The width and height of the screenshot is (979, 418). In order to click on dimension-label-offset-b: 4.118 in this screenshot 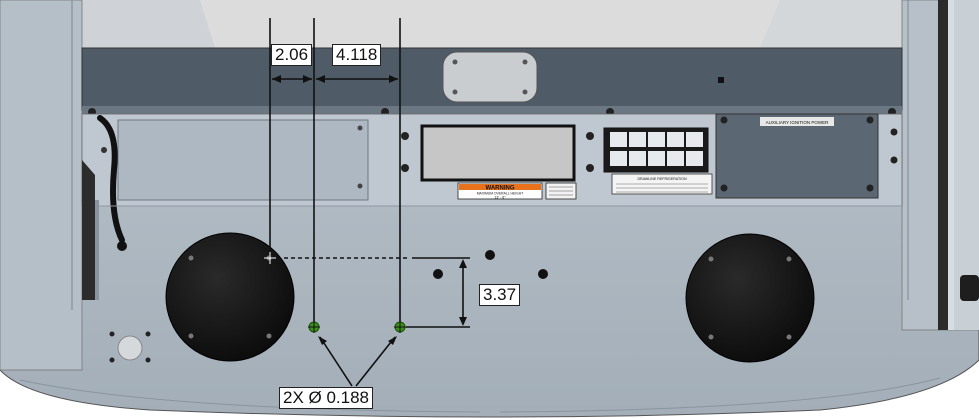, I will do `click(357, 55)`.